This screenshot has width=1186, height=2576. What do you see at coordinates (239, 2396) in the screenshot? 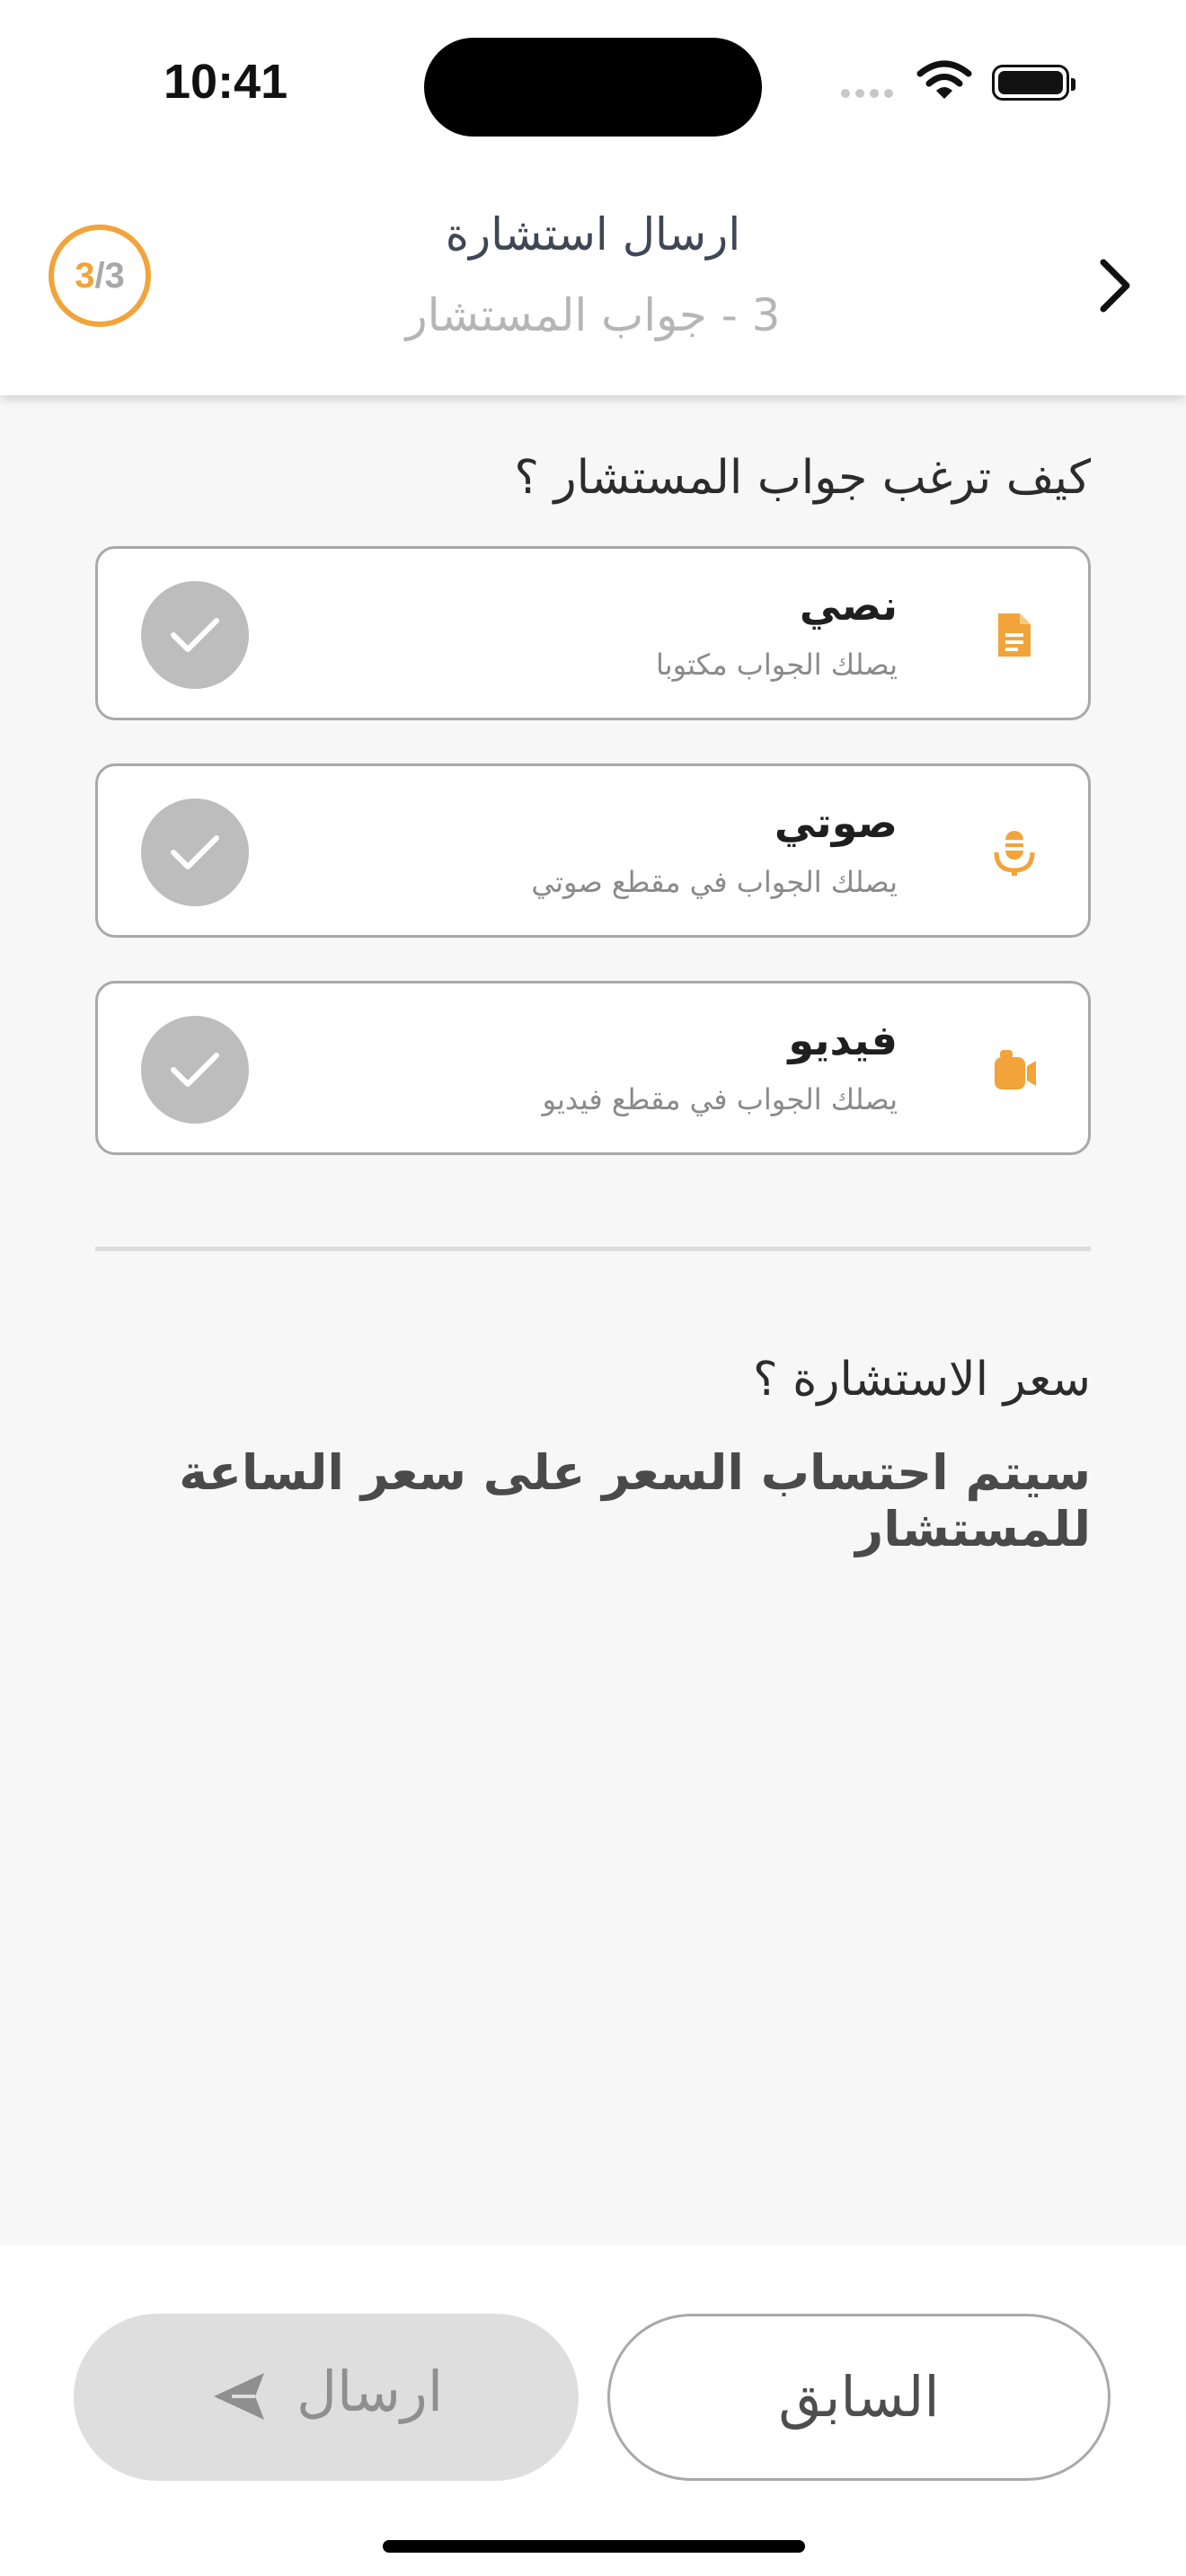
I see `send-icon` at bounding box center [239, 2396].